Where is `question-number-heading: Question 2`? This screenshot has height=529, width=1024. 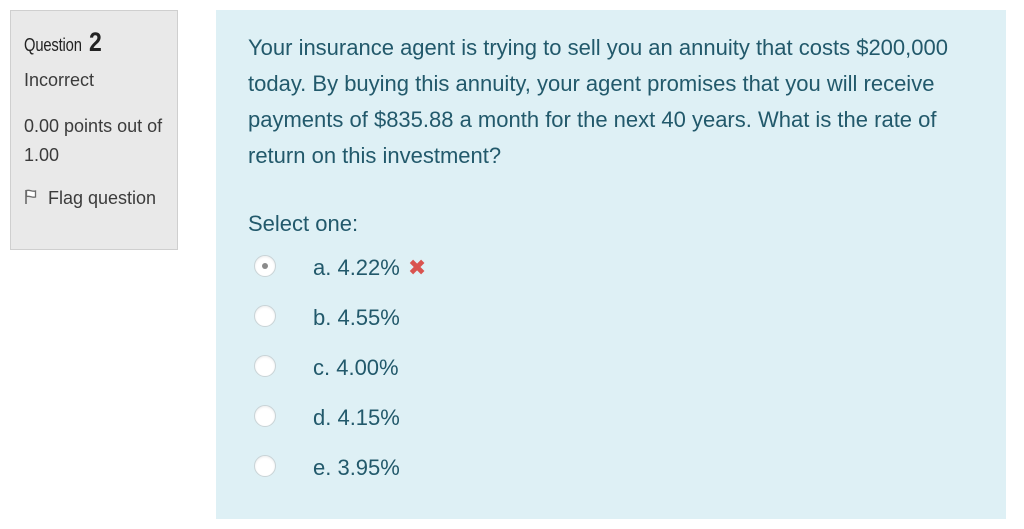
question-number-heading: Question 2 is located at coordinates (64, 42).